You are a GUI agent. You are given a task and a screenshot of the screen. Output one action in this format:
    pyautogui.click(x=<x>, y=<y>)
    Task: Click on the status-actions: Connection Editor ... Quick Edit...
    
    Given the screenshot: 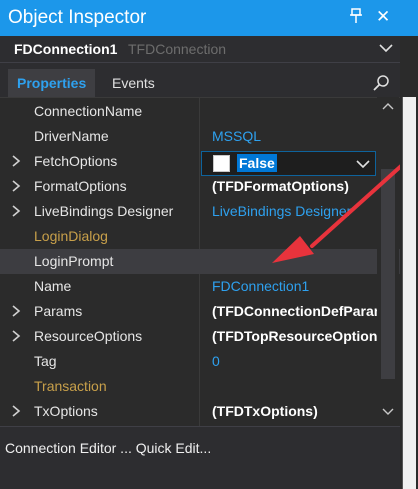 What is the action you would take?
    pyautogui.click(x=108, y=448)
    